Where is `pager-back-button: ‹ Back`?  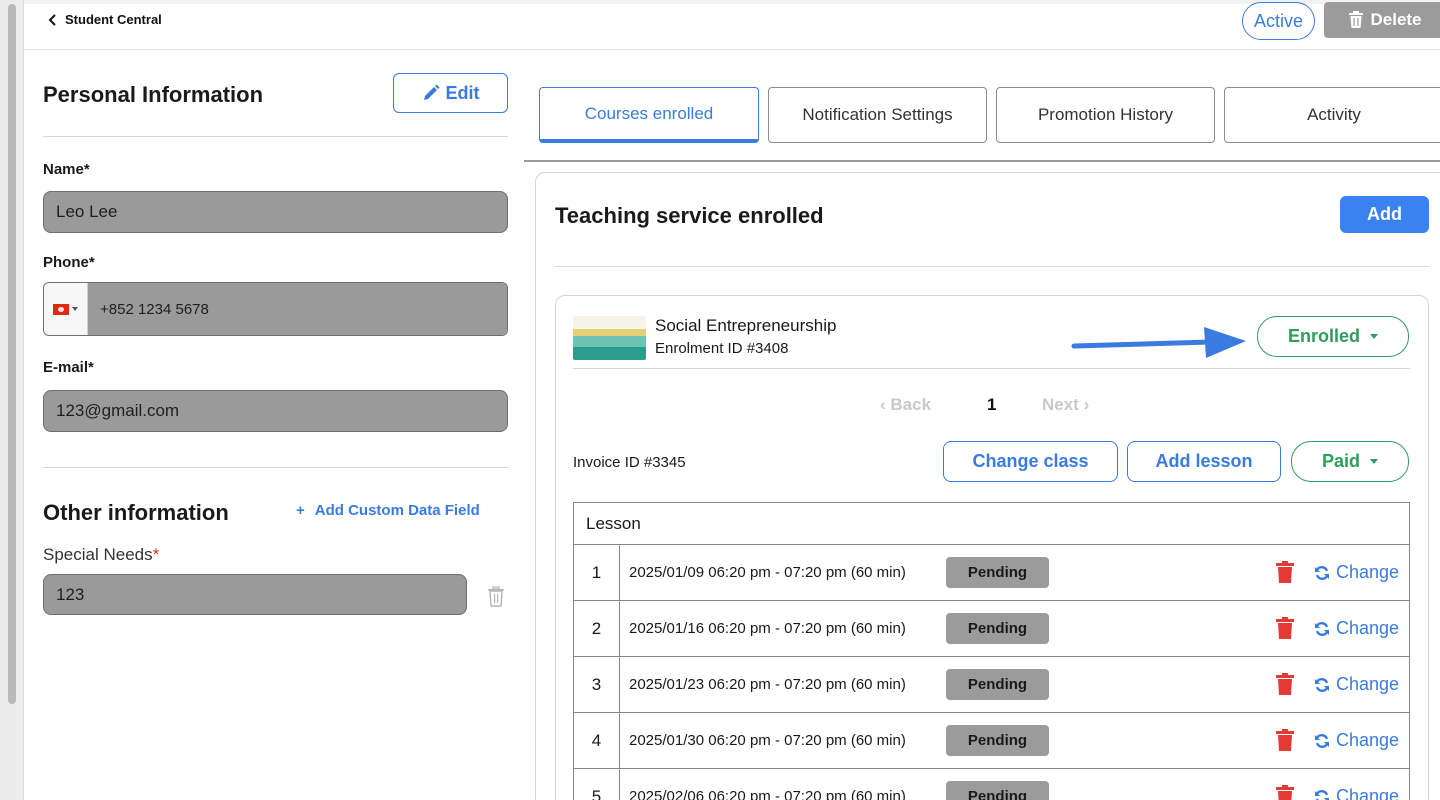 pager-back-button: ‹ Back is located at coordinates (905, 405).